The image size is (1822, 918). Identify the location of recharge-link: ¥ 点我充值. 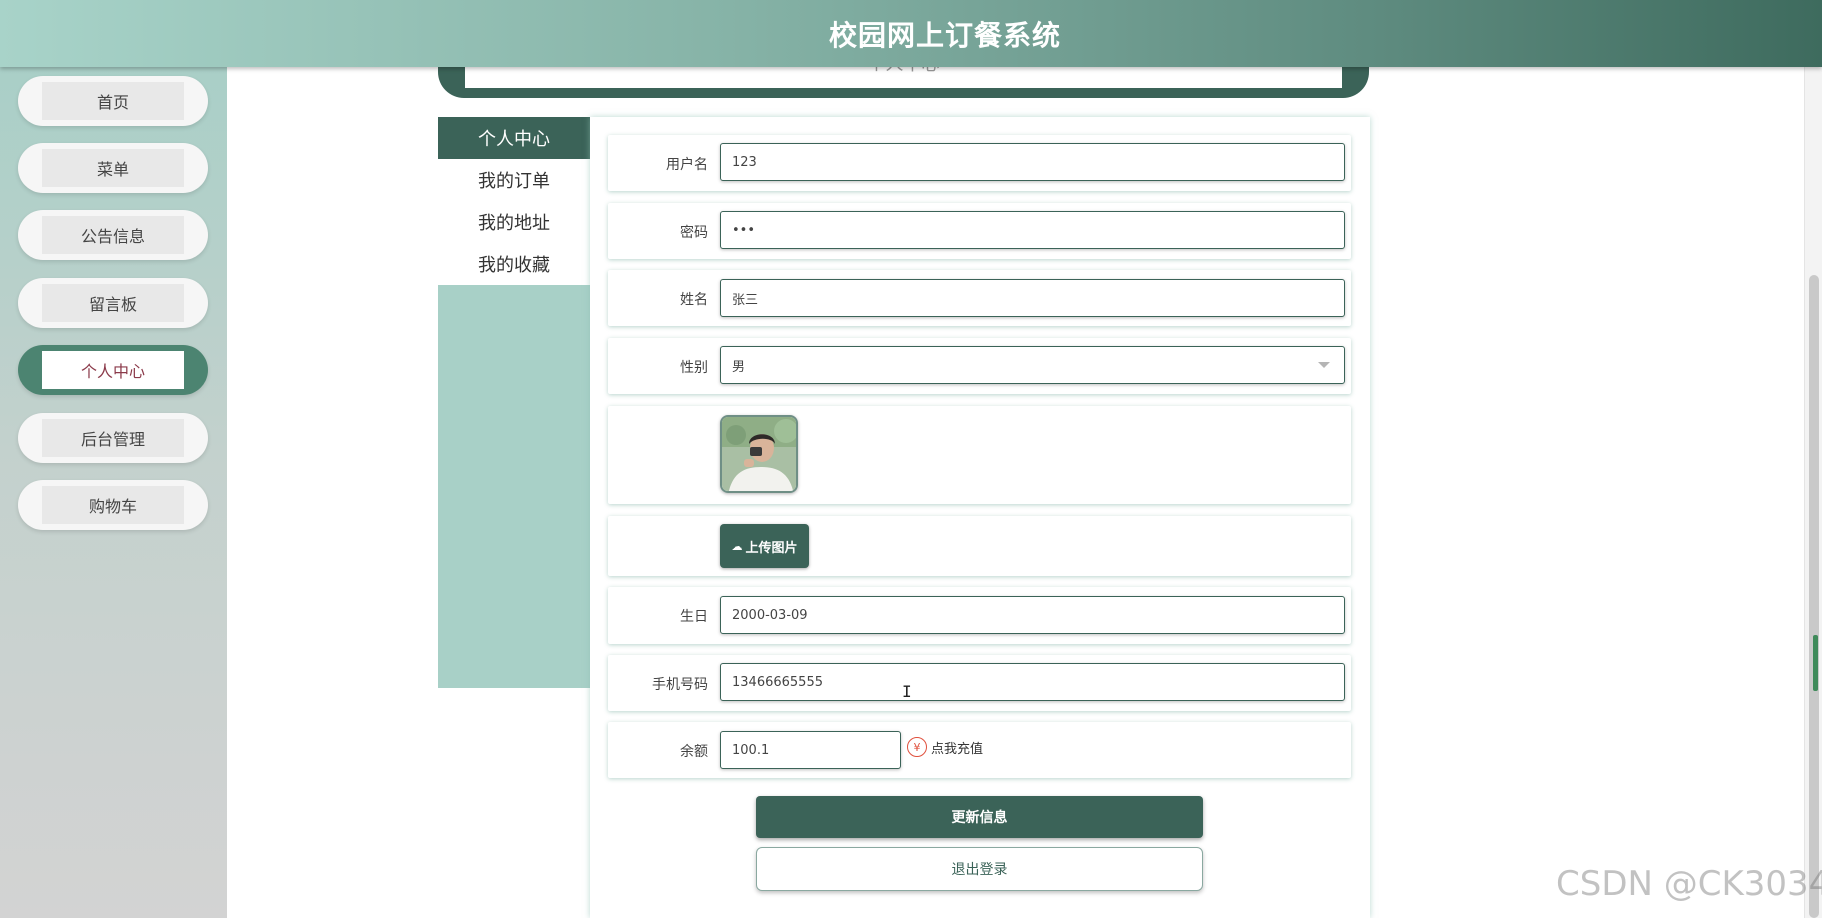
(945, 747).